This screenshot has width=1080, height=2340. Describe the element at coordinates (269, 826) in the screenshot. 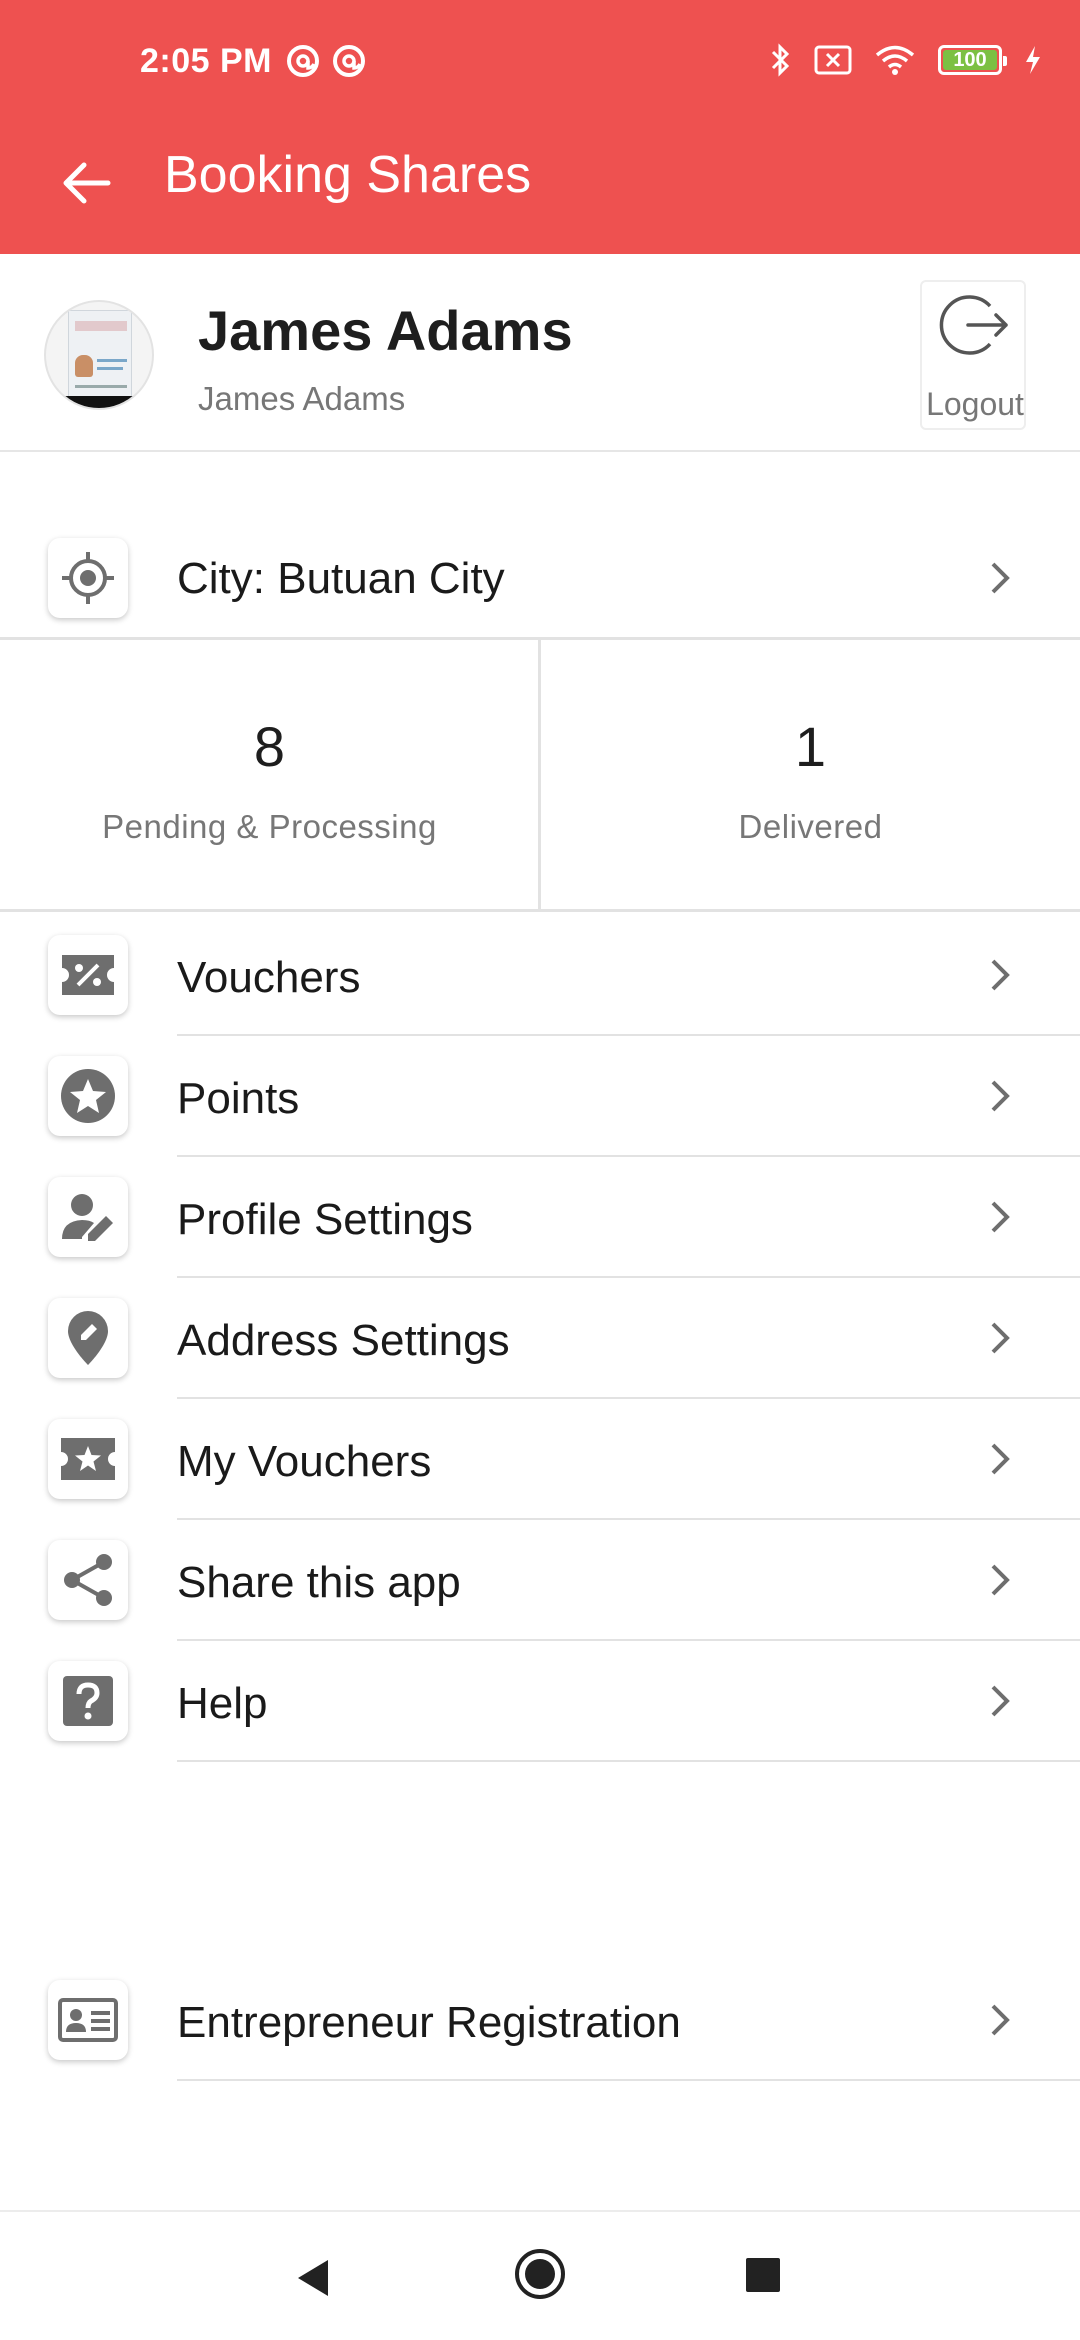

I see `stat-label: Pending & Processing` at that location.